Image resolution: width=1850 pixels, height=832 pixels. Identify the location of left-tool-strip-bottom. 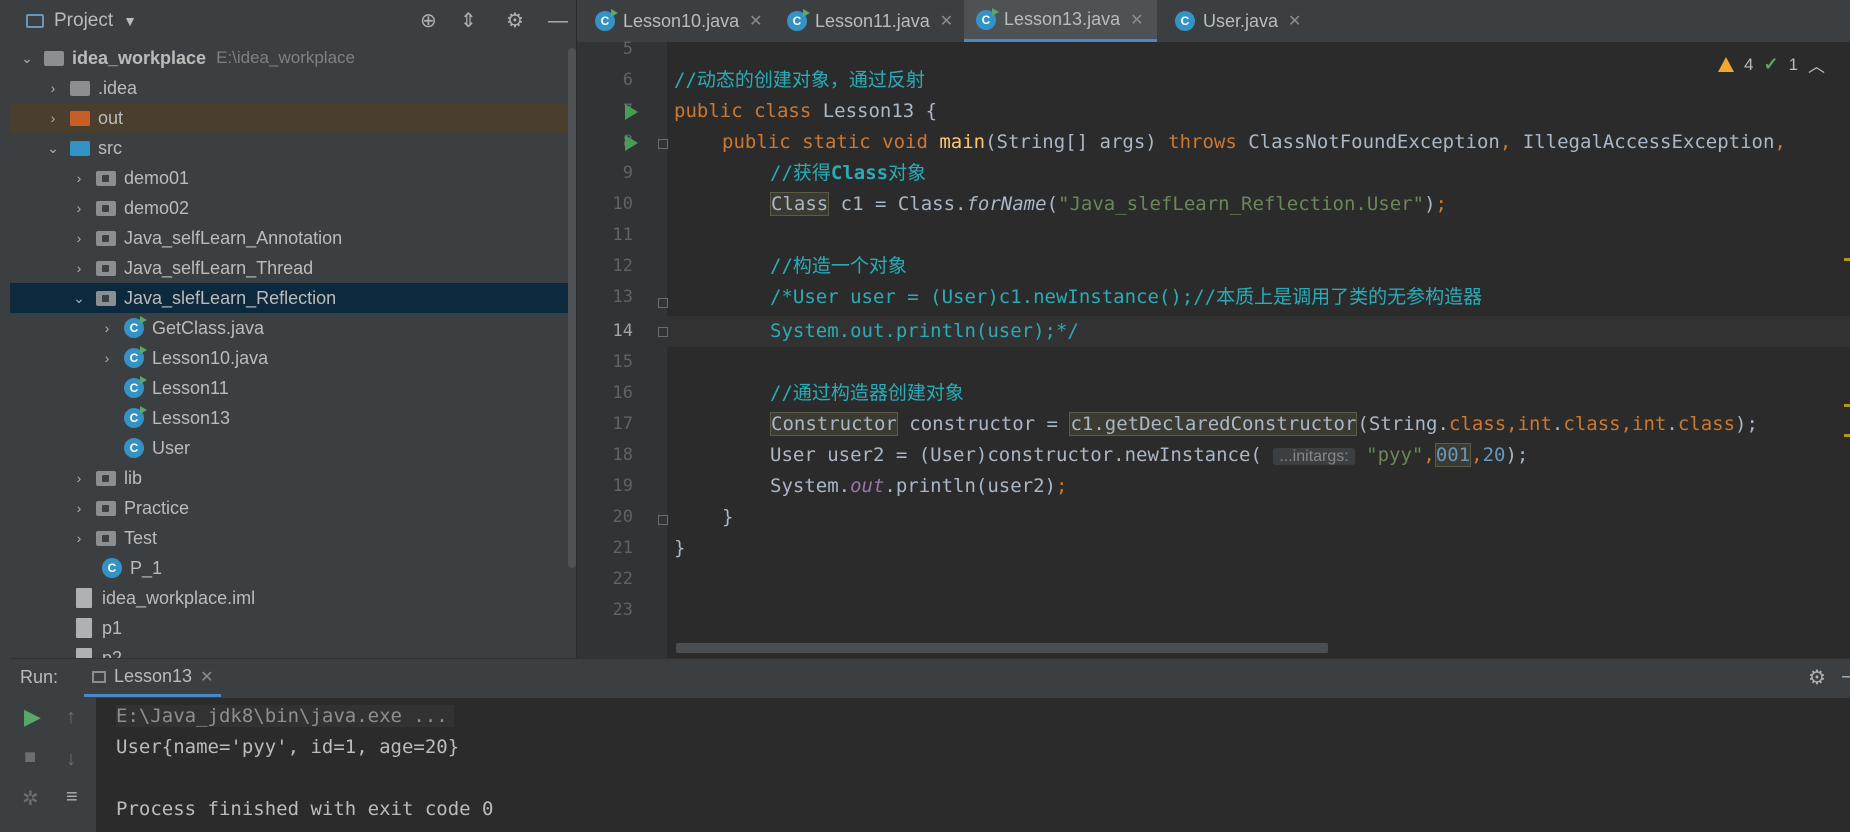
(5, 745).